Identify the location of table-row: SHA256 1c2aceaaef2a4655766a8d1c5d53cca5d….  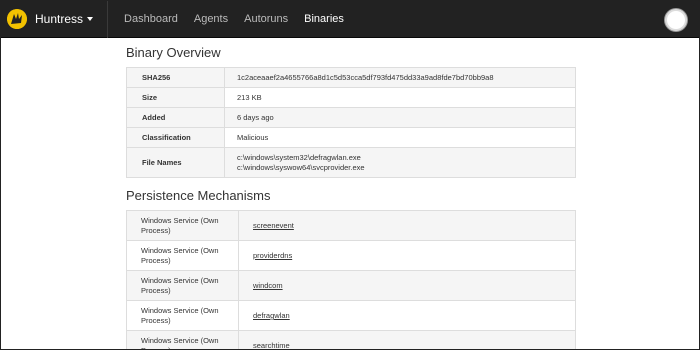
(351, 77).